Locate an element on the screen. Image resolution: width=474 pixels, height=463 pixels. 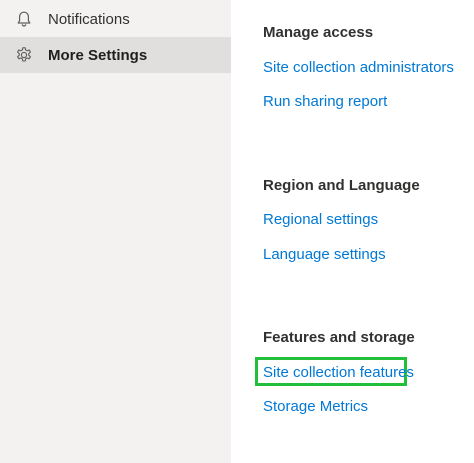
sidebar-item-more-settings: More Settings is located at coordinates (115, 55).